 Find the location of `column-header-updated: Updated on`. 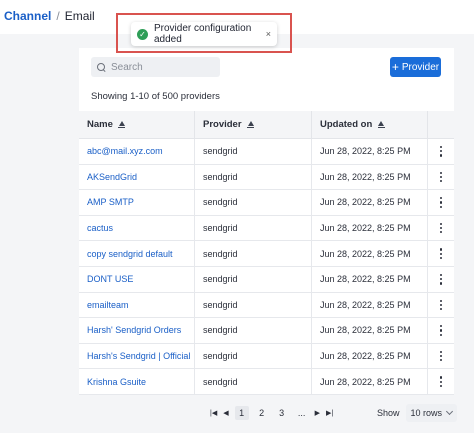

column-header-updated: Updated on is located at coordinates (370, 124).